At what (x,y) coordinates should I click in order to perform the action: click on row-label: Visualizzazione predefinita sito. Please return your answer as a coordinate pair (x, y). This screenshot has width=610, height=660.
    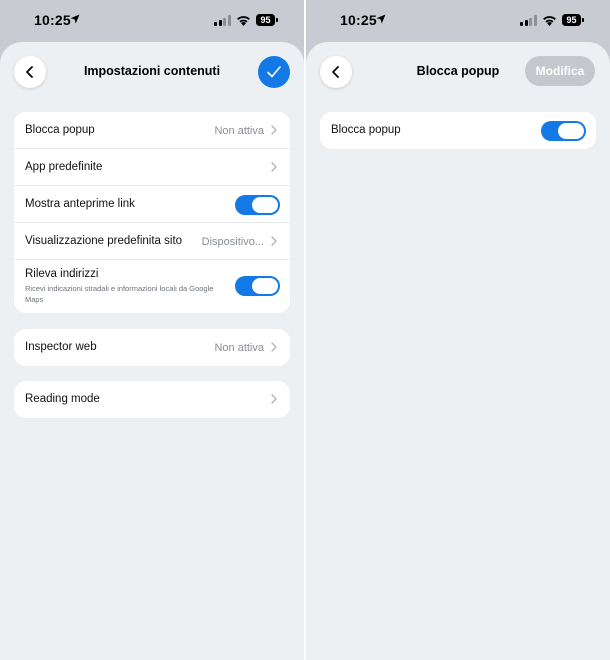
    Looking at the image, I should click on (104, 241).